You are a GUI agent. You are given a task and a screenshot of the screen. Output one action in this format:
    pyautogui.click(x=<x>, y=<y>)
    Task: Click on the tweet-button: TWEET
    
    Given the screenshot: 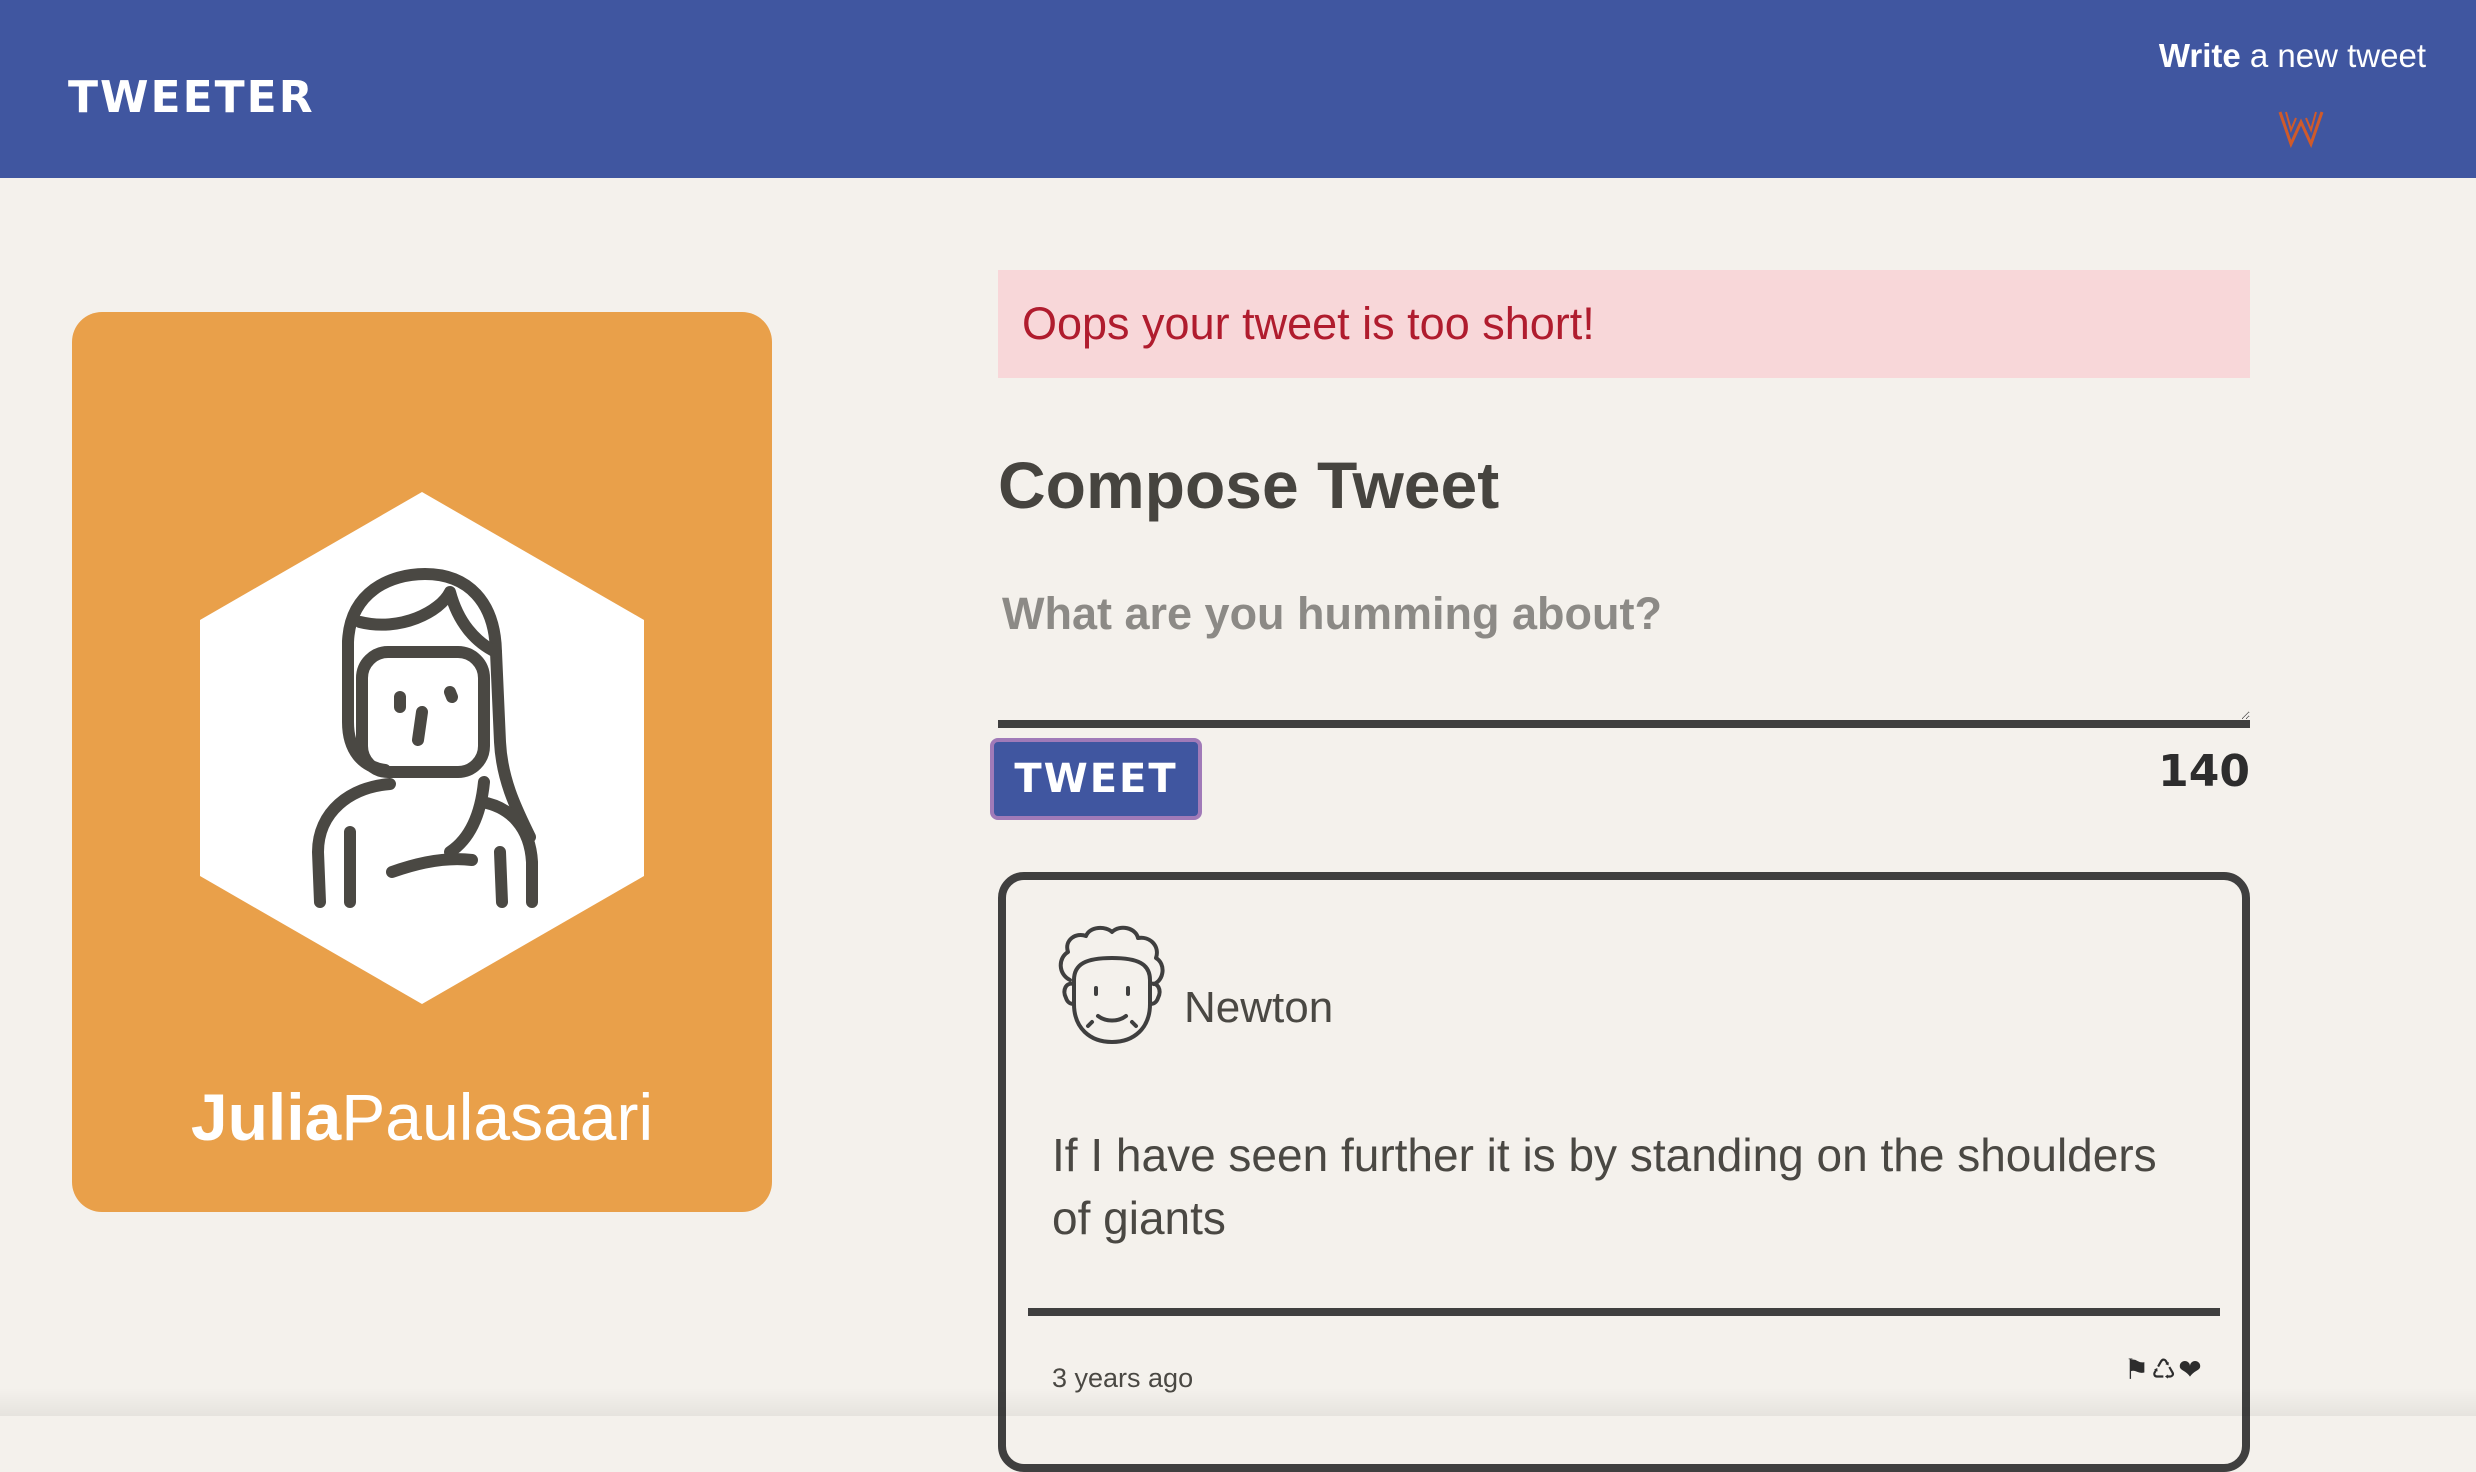 What is the action you would take?
    pyautogui.click(x=1096, y=779)
    